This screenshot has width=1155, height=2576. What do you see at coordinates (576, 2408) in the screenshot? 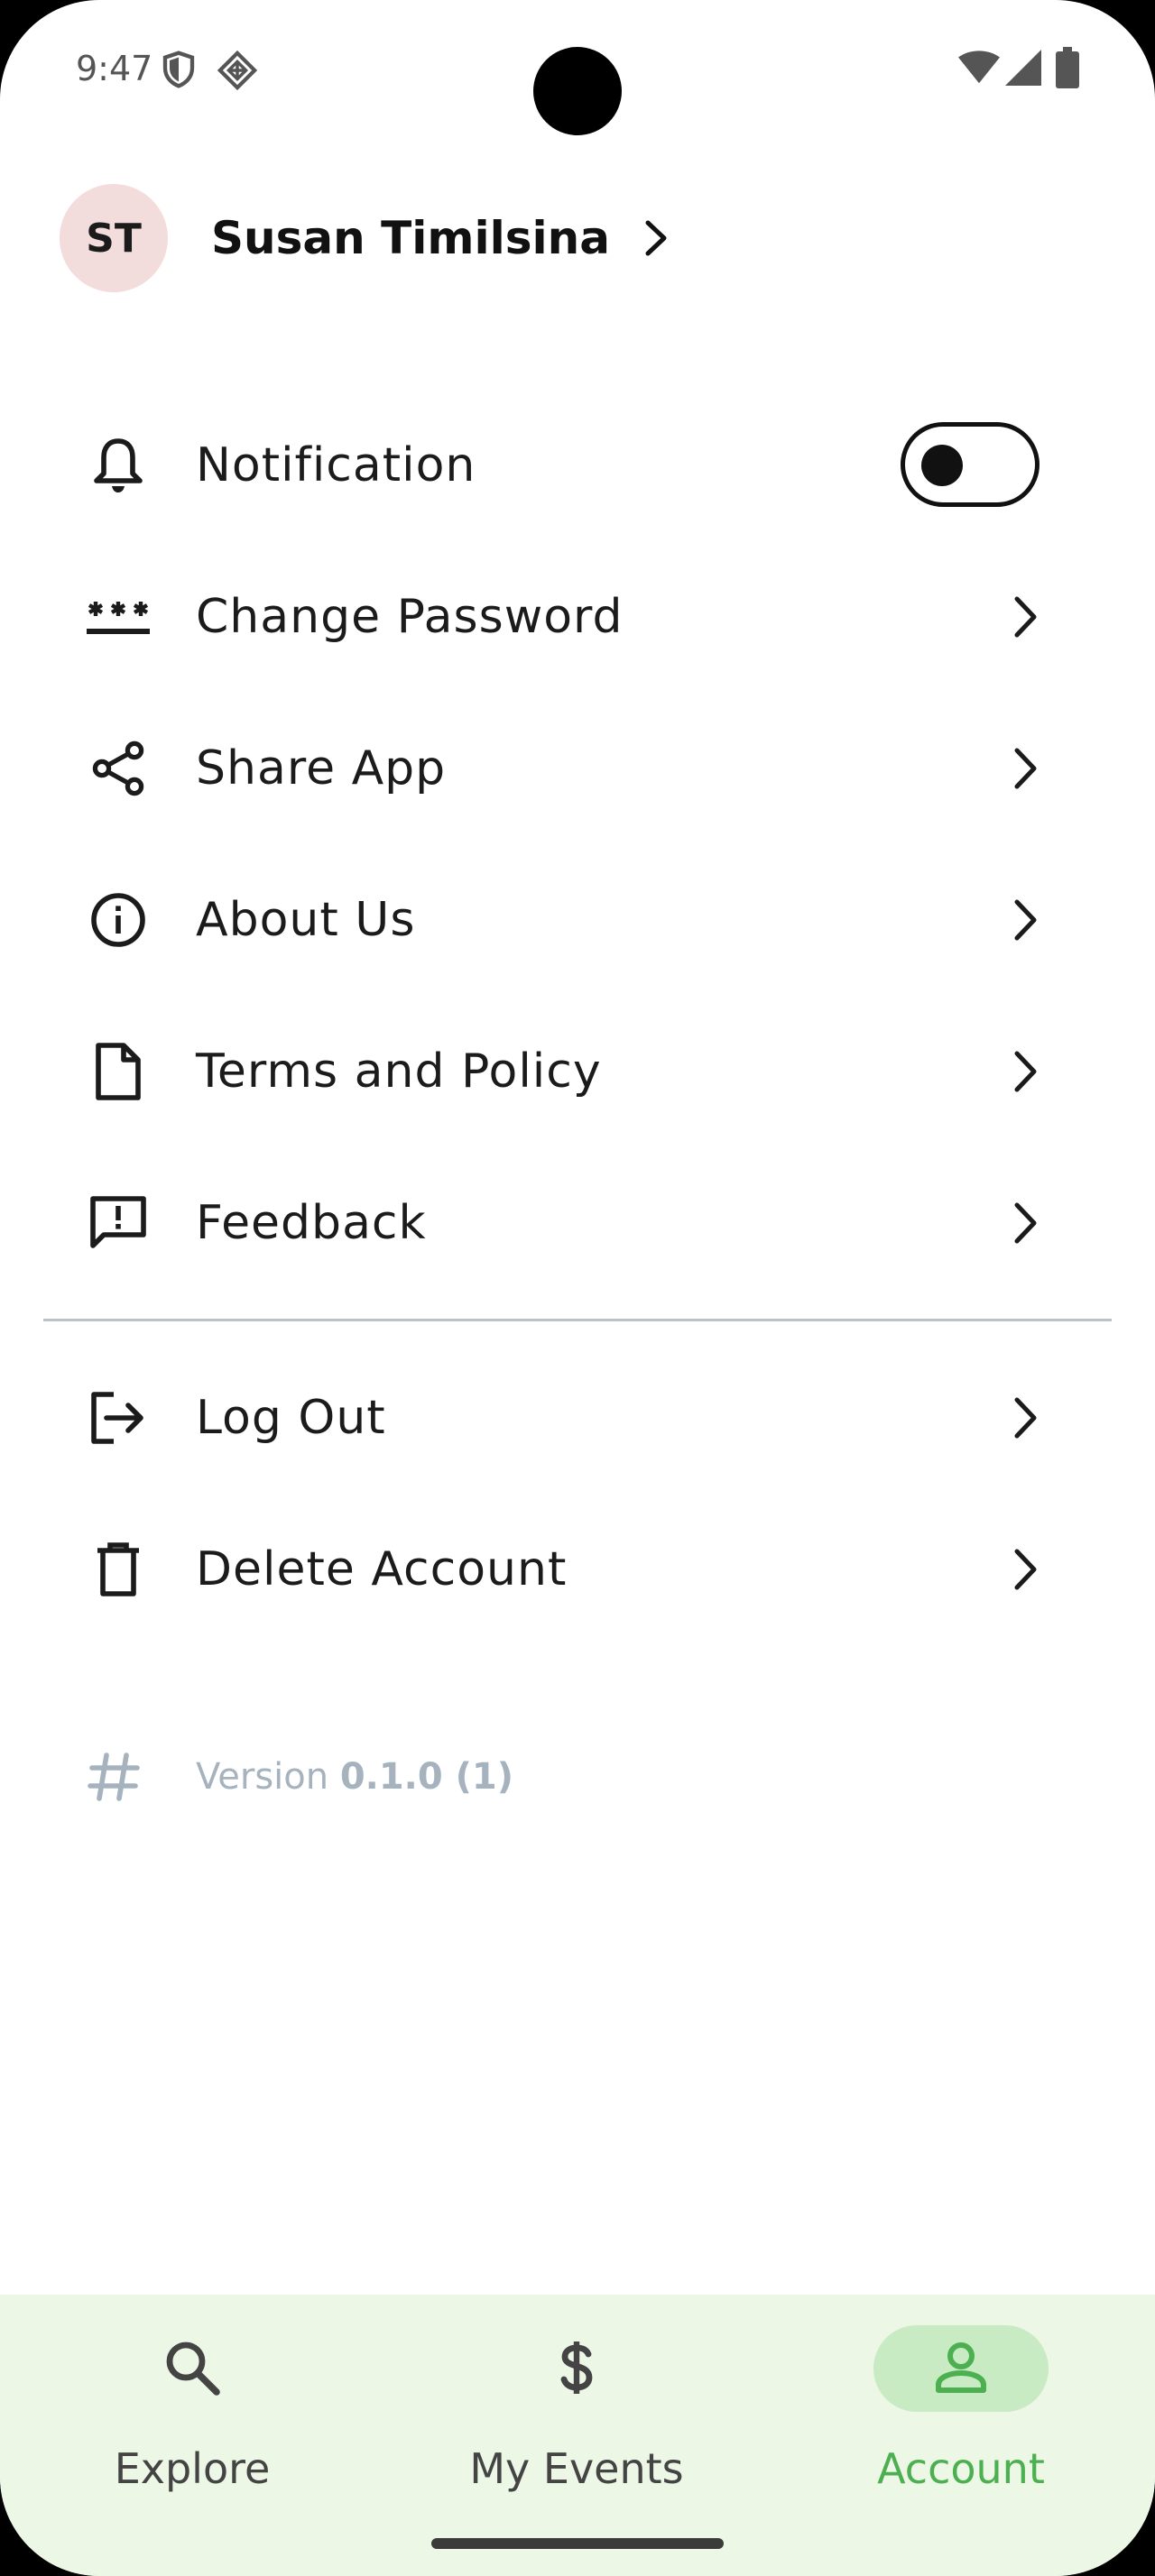
I see `nav-item-my-events: My Events` at bounding box center [576, 2408].